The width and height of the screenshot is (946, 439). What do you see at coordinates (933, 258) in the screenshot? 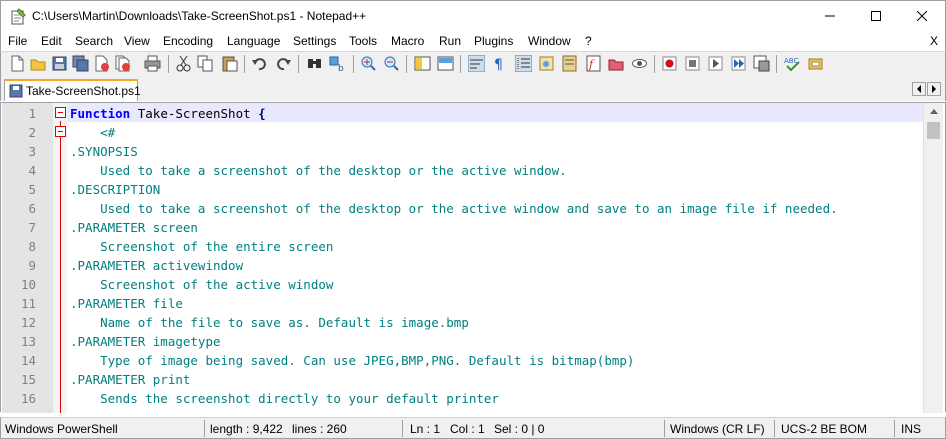
I see `vertical-scrollbar` at bounding box center [933, 258].